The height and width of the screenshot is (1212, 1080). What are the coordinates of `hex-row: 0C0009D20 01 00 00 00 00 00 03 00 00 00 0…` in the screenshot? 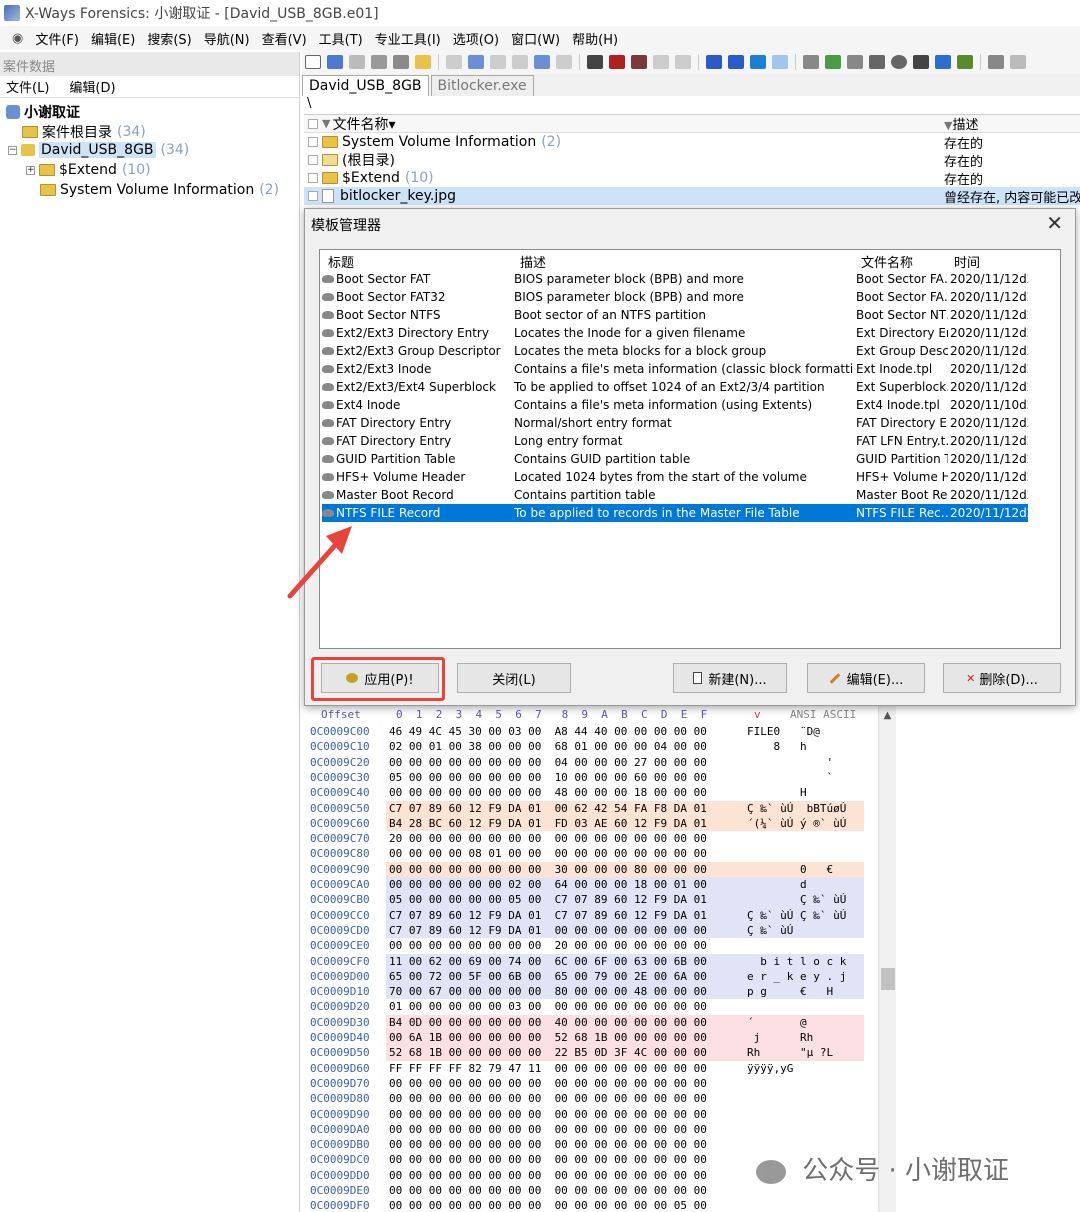 It's located at (591, 1006).